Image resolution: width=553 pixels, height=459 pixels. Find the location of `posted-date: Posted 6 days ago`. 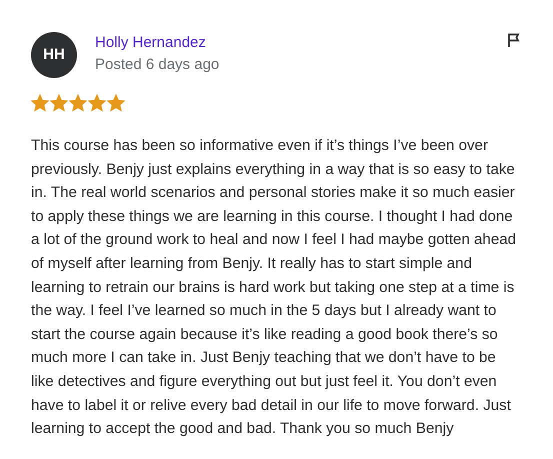

posted-date: Posted 6 days ago is located at coordinates (157, 65).